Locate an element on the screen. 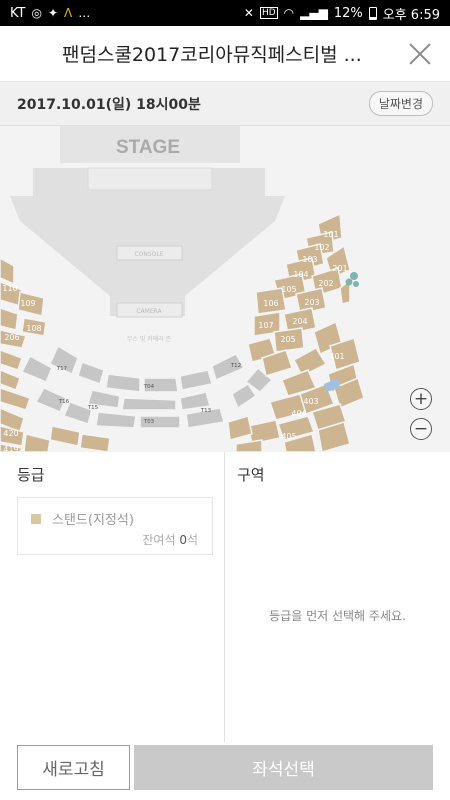 This screenshot has height=800, width=450. remaining-seats: 잔여석 0석 is located at coordinates (170, 539).